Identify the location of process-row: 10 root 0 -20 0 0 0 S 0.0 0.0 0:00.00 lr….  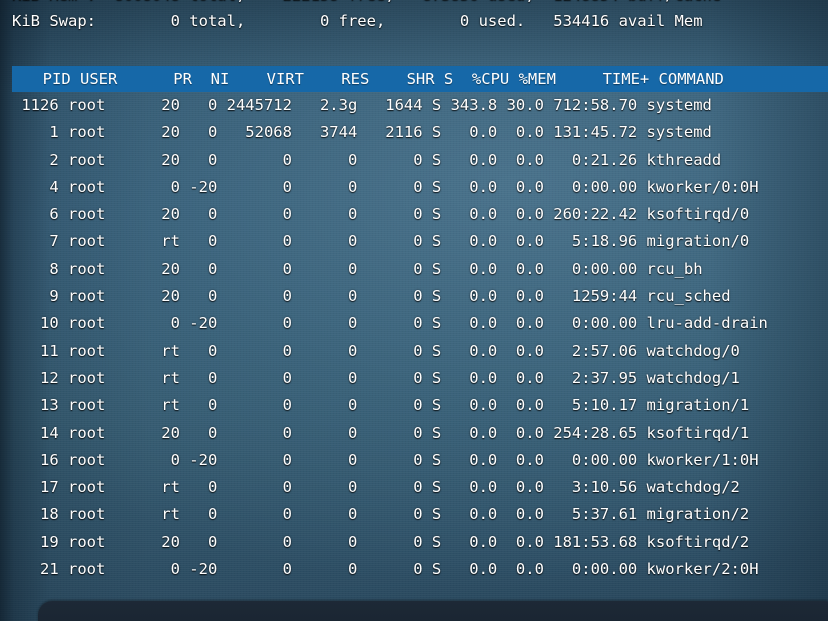
(414, 323).